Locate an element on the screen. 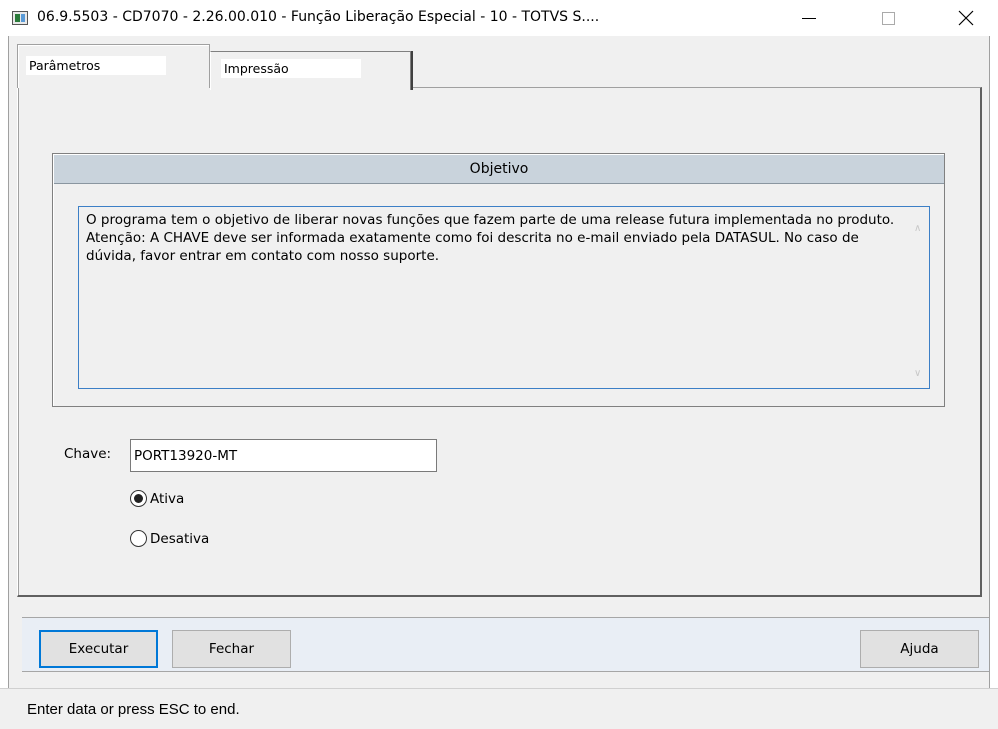 The width and height of the screenshot is (998, 729). chave-input is located at coordinates (283, 455).